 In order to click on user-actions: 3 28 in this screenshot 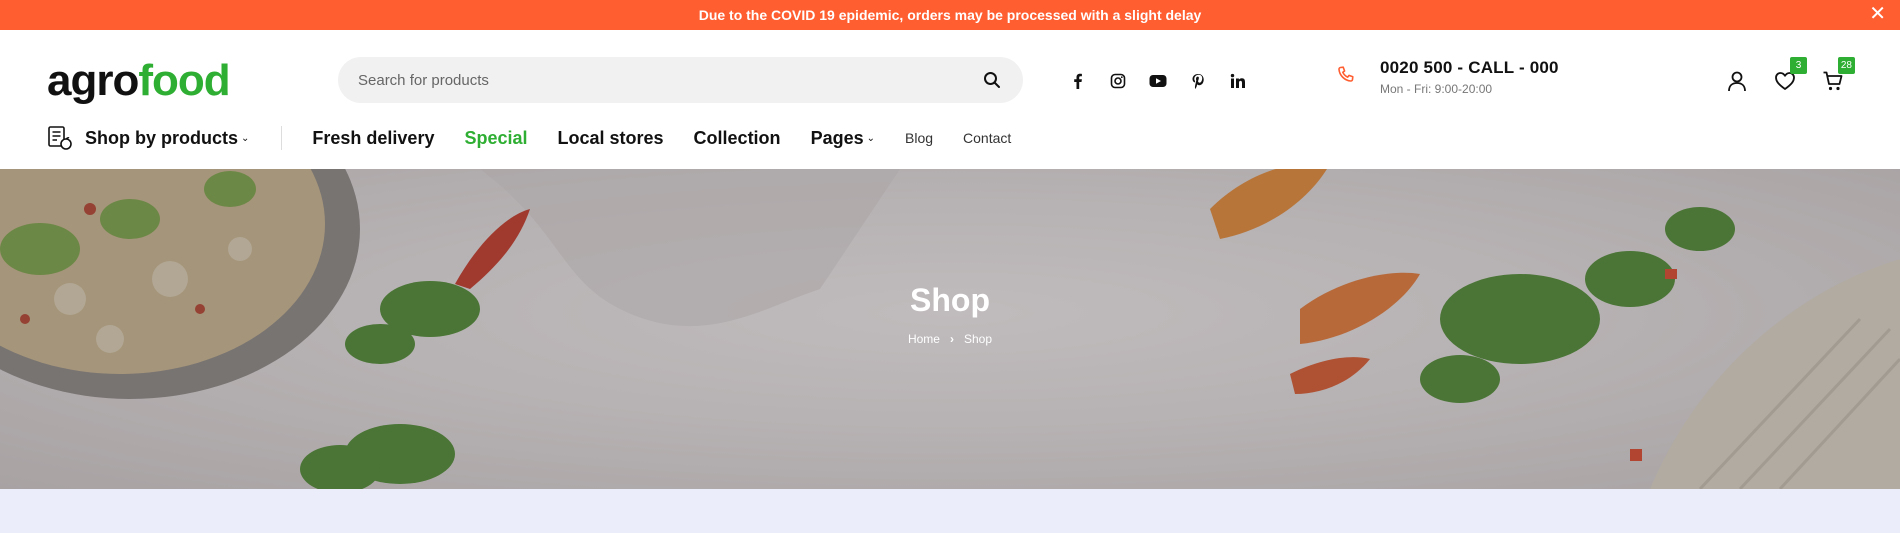, I will do `click(1789, 75)`.